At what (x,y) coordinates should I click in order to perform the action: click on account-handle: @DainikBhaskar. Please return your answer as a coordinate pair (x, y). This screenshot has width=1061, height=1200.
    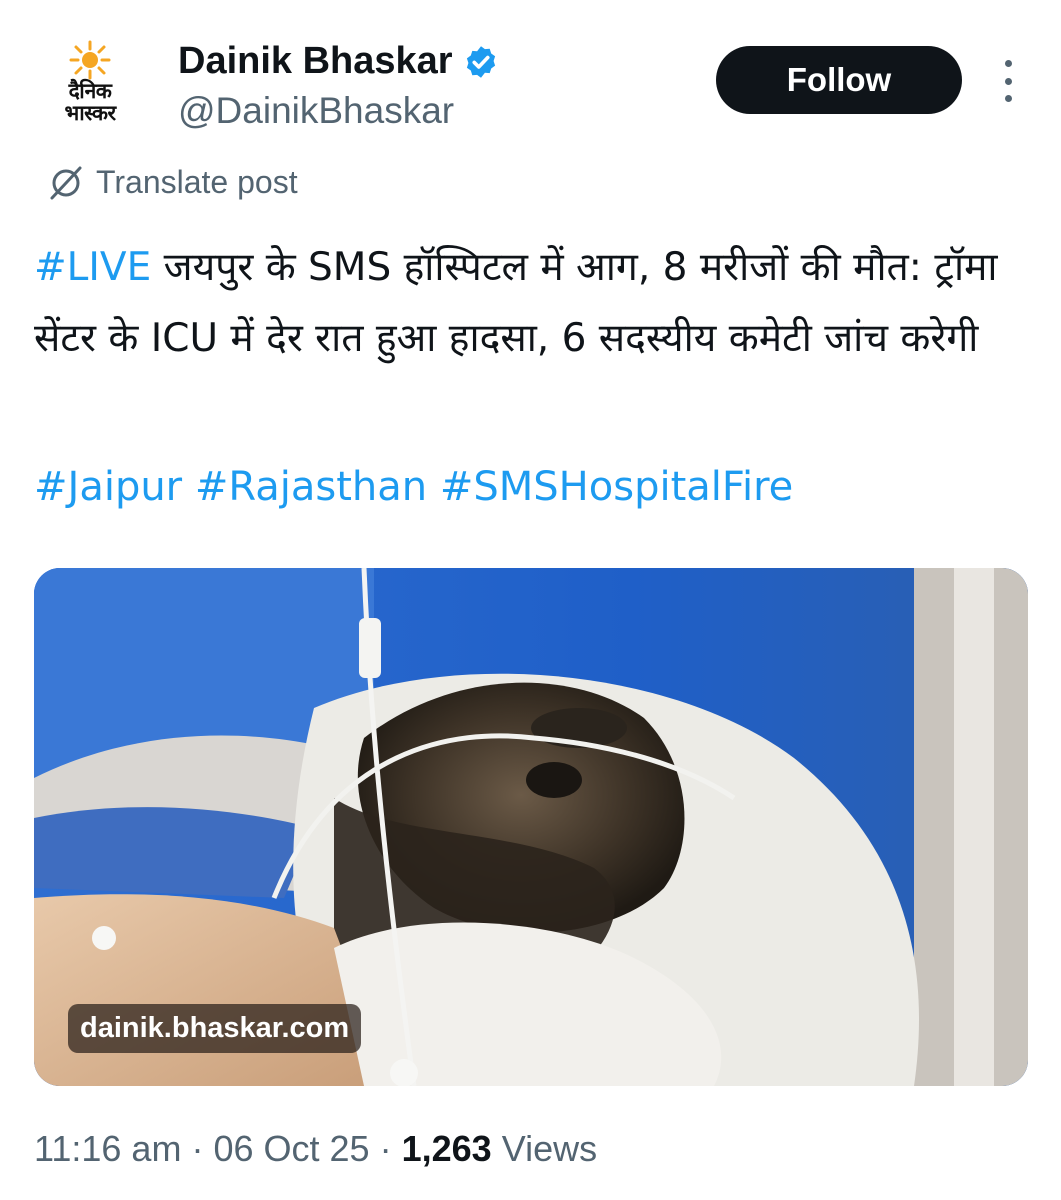
    Looking at the image, I should click on (316, 111).